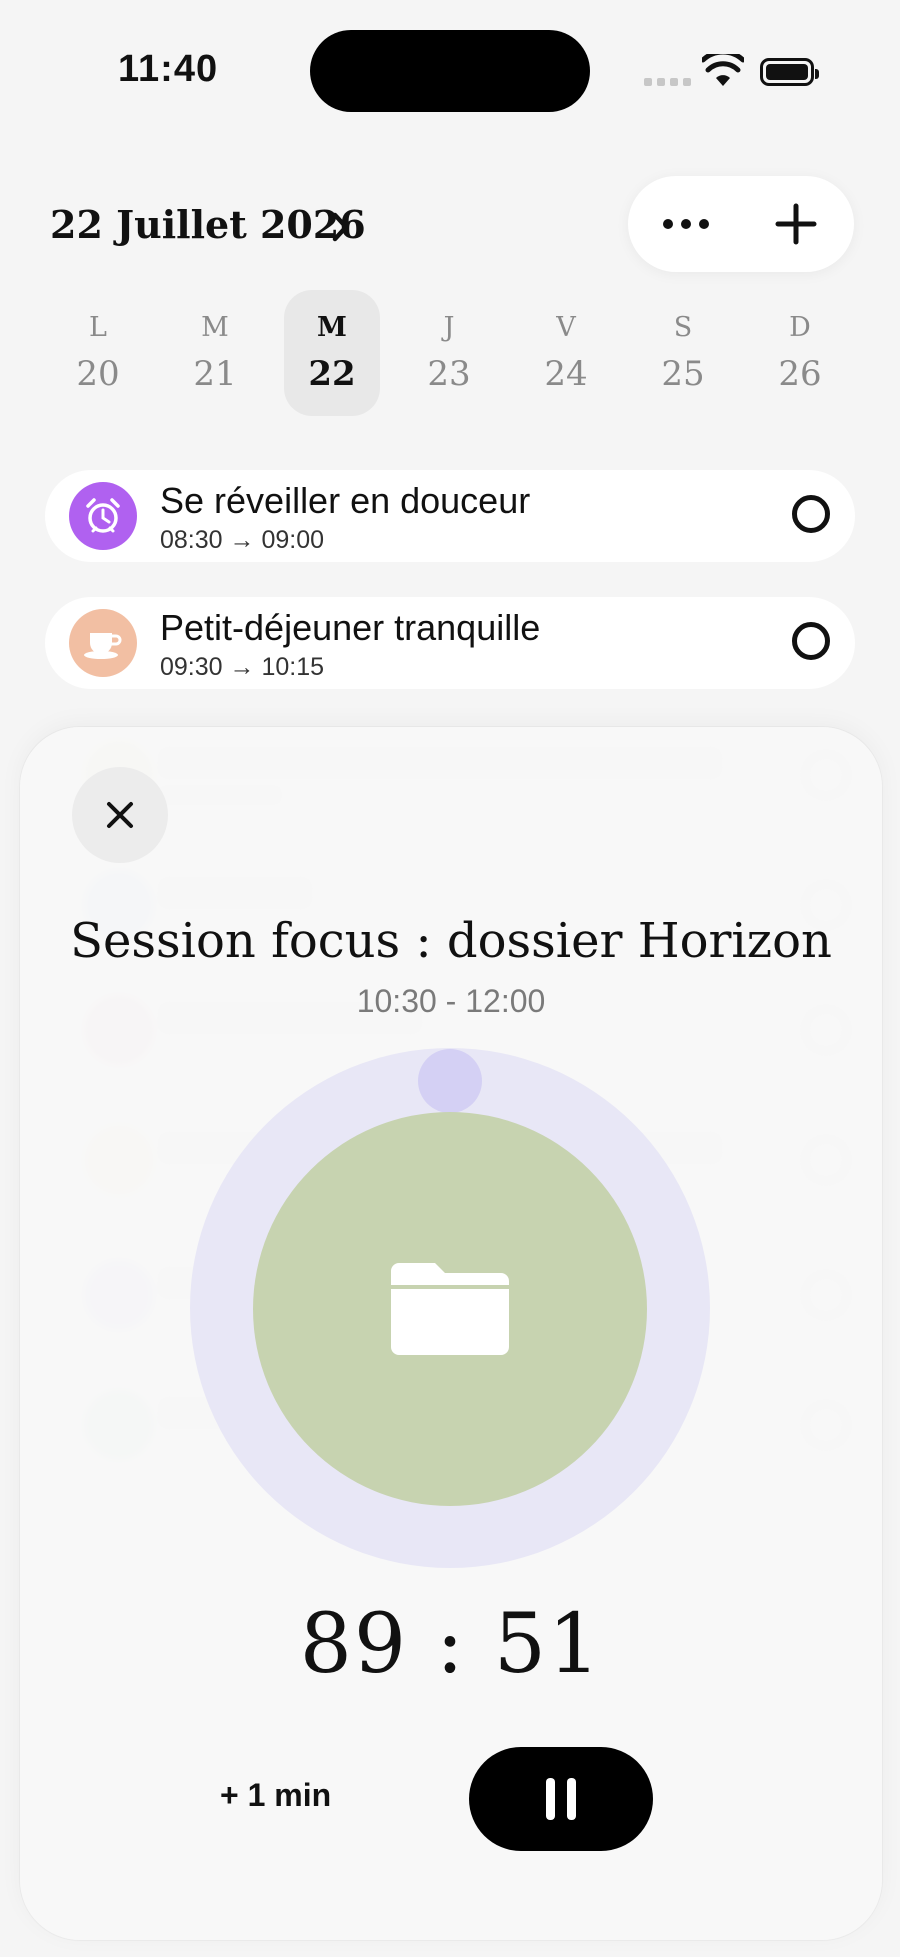  I want to click on close-button, so click(120, 815).